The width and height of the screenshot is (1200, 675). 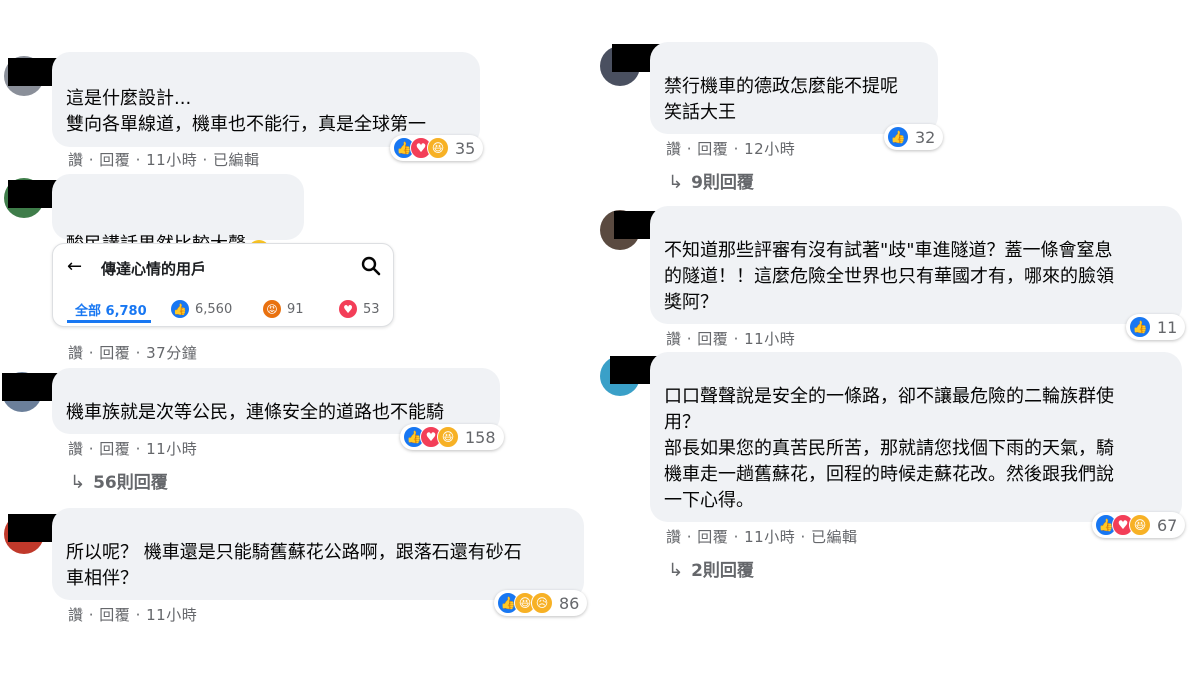 I want to click on reaction-summary: 👍 ♥ 😆 67, so click(x=1139, y=525).